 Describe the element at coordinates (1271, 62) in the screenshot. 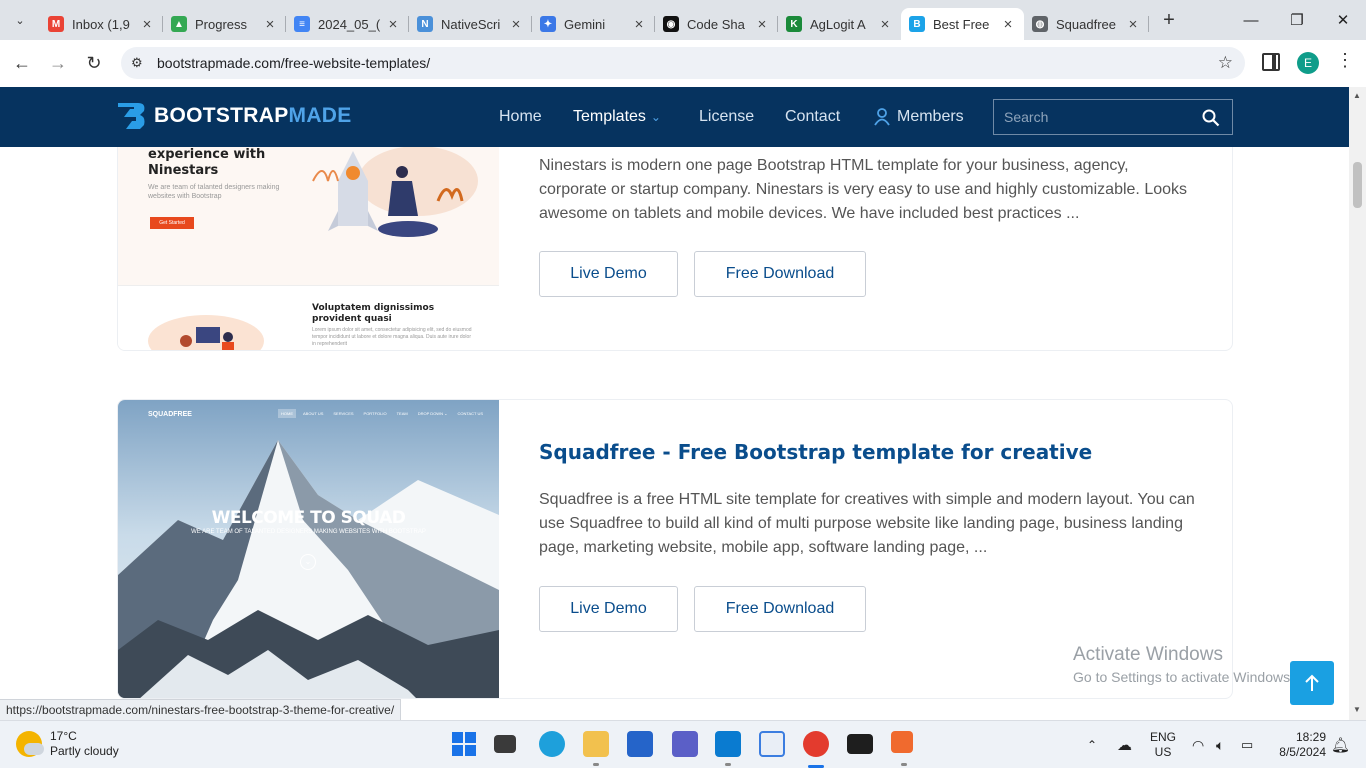

I see `side-panel-icon` at that location.